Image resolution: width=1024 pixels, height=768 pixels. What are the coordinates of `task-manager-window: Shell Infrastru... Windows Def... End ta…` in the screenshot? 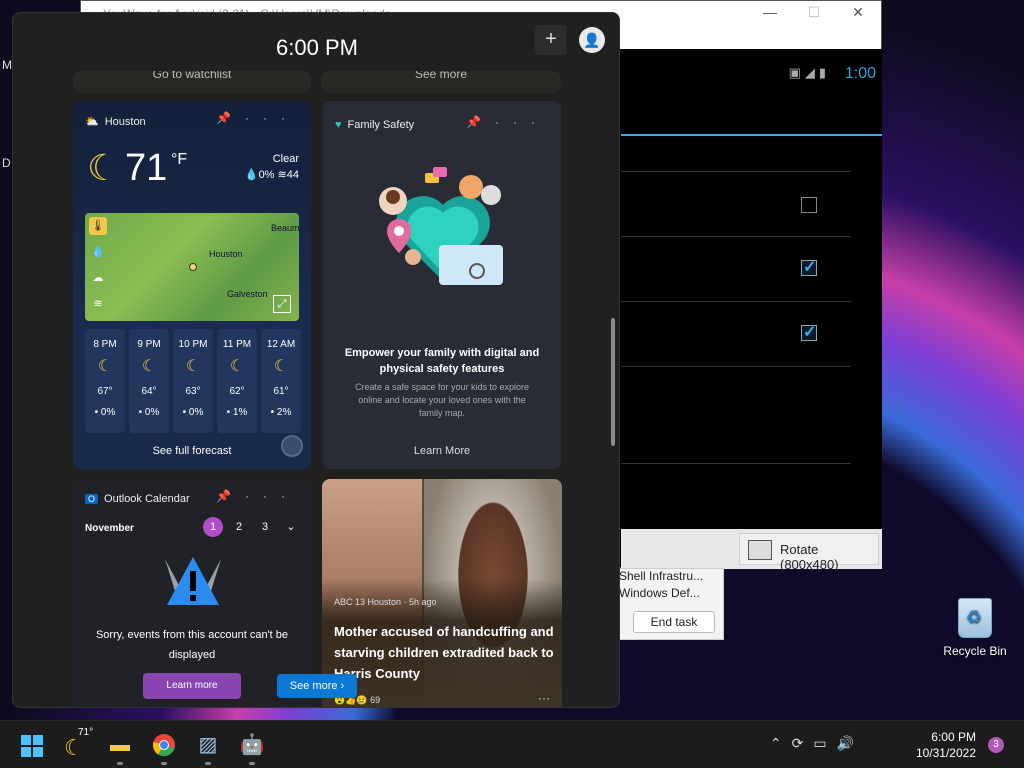 It's located at (668, 604).